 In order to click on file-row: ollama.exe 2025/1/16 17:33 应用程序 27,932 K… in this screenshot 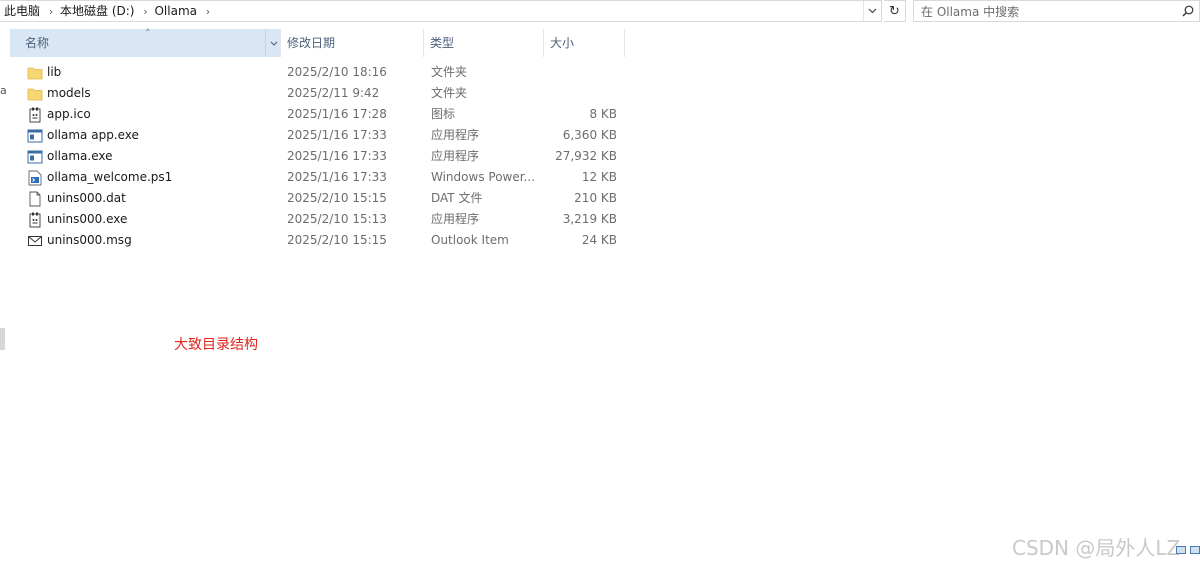, I will do `click(317, 156)`.